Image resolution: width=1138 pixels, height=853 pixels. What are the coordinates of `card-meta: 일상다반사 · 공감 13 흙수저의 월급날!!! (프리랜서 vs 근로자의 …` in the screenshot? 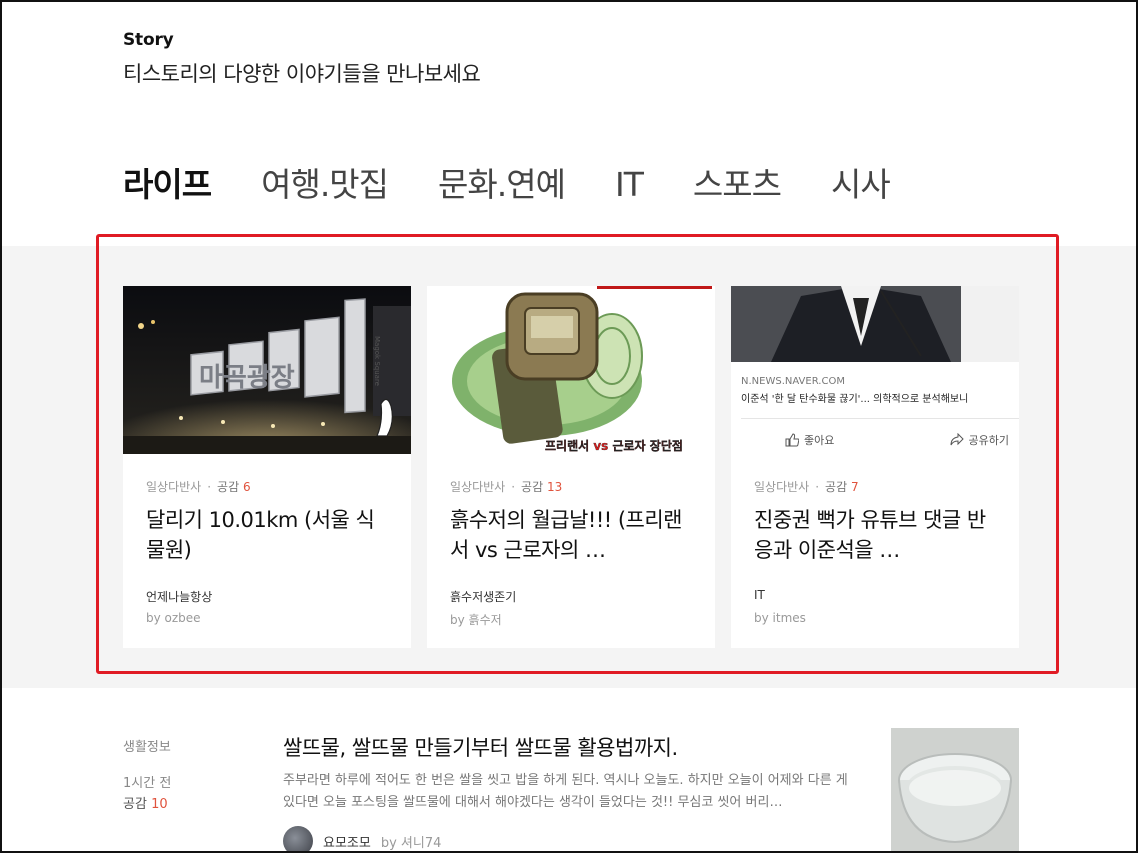 It's located at (572, 521).